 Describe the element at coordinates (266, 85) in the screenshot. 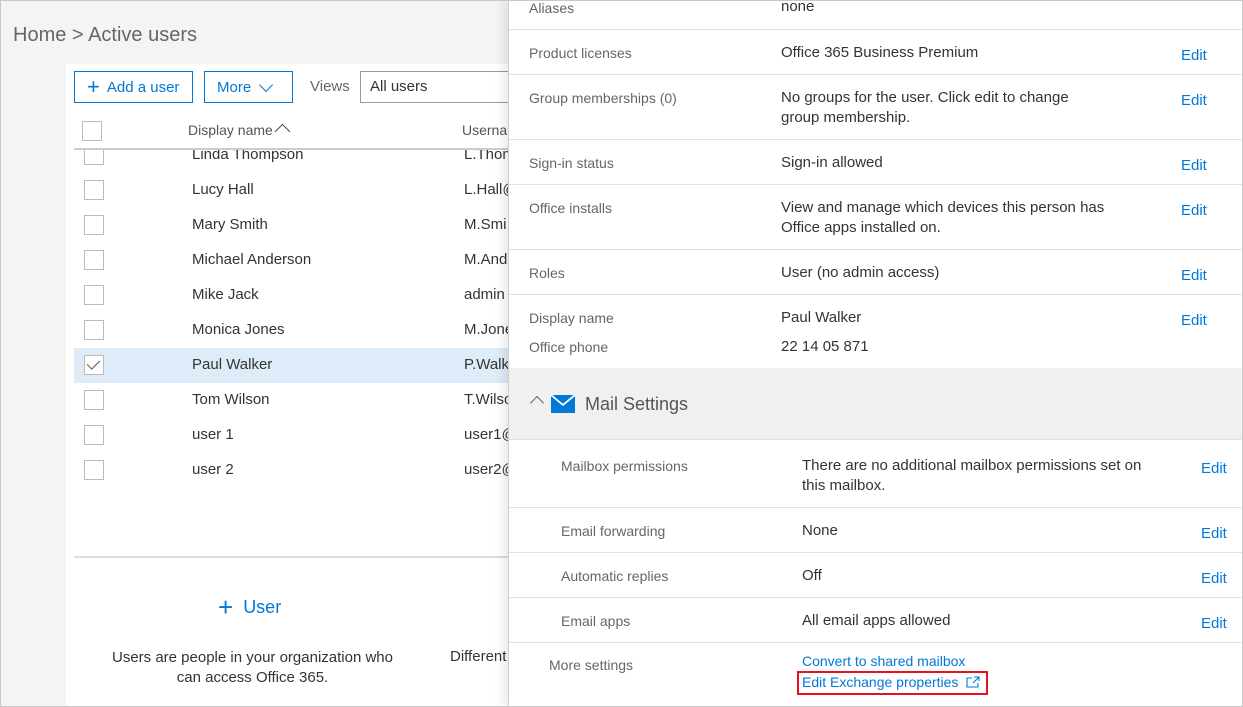

I see `chevron-down-icon` at that location.